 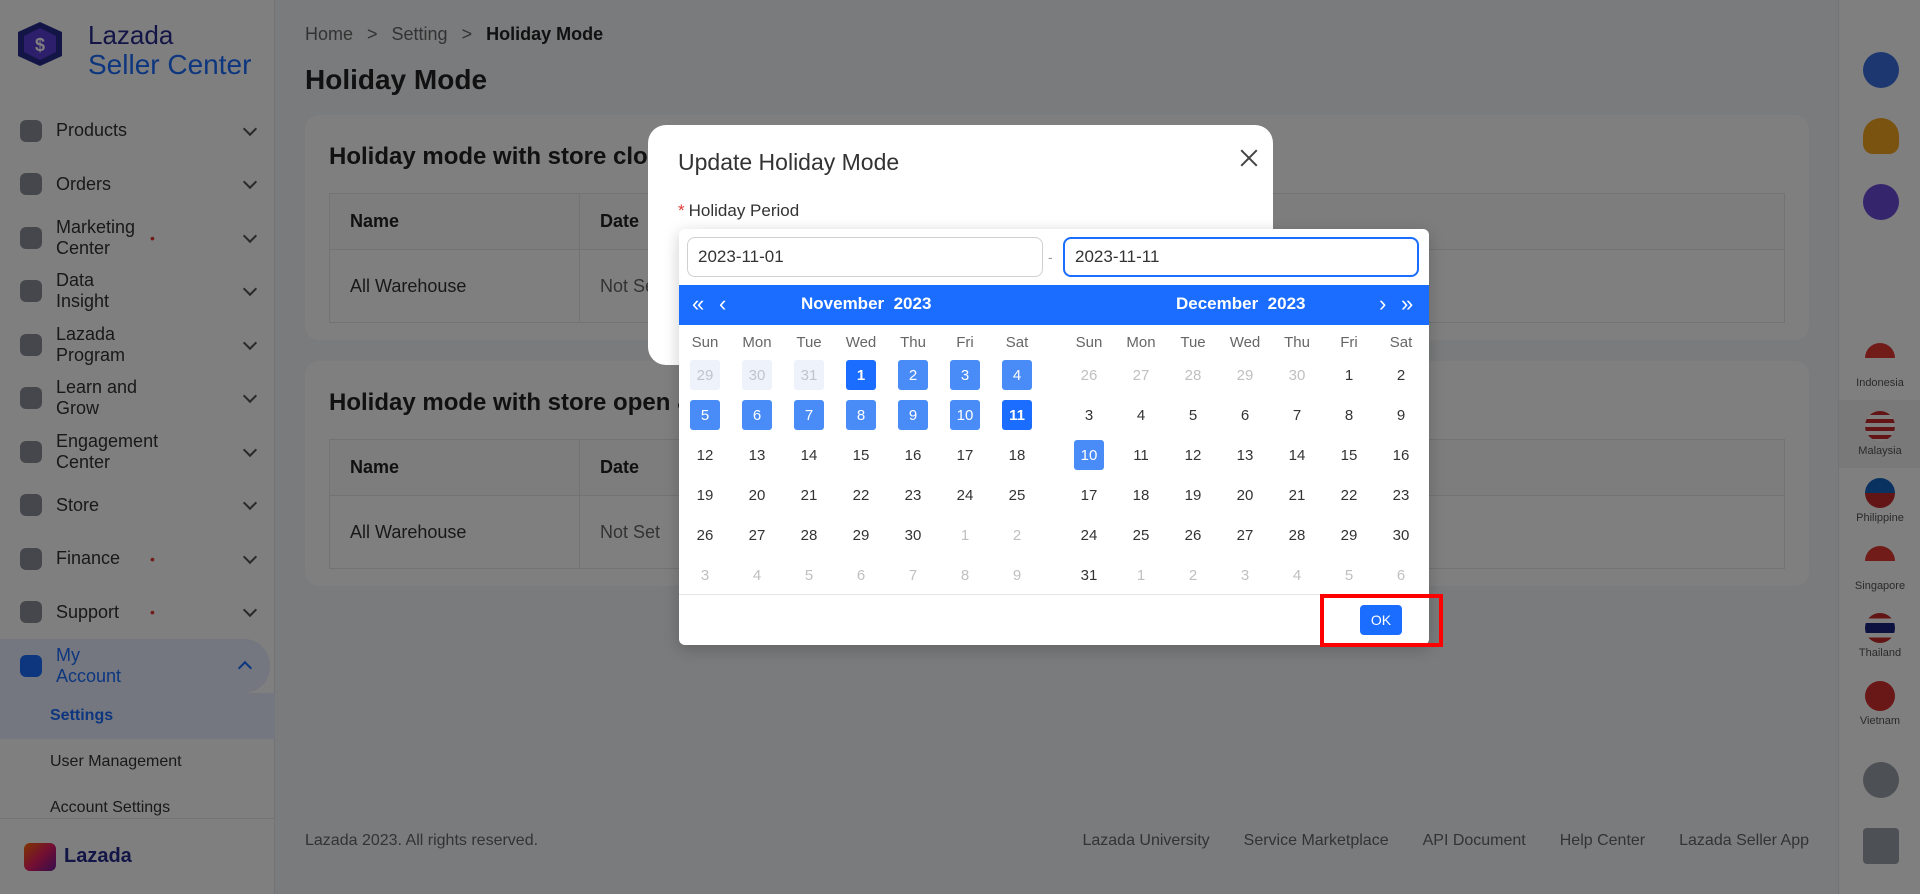 I want to click on weekday-label: Thu, so click(x=1297, y=342).